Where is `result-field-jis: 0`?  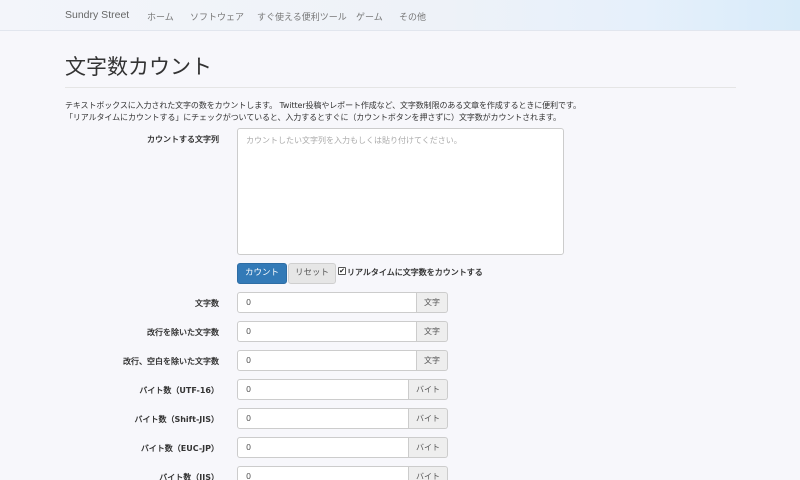
result-field-jis: 0 is located at coordinates (323, 473).